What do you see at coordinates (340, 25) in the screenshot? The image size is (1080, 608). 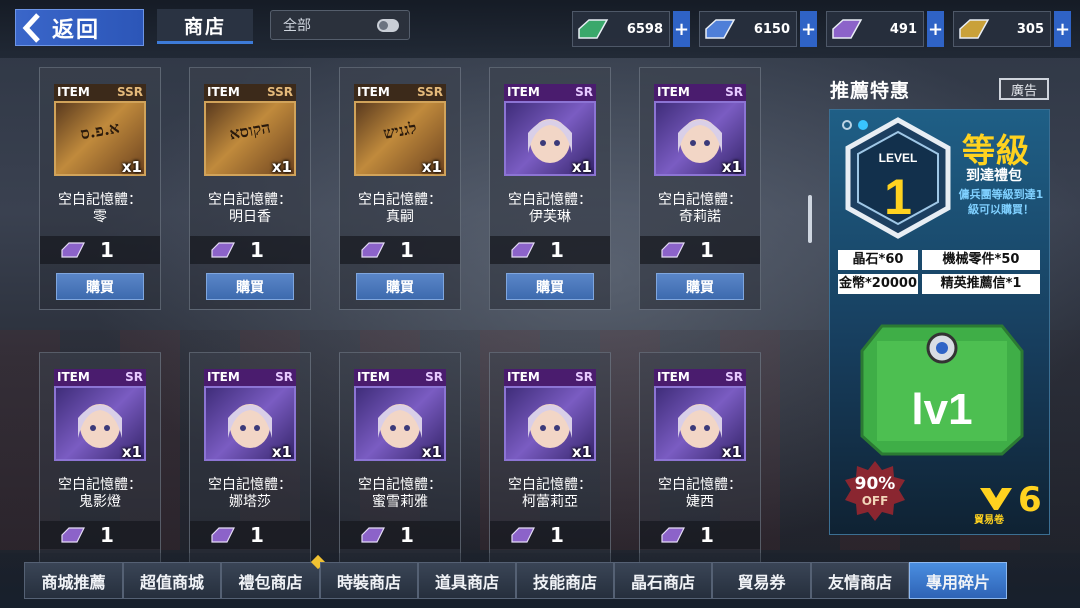 I see `filter-dropdown: 全部` at bounding box center [340, 25].